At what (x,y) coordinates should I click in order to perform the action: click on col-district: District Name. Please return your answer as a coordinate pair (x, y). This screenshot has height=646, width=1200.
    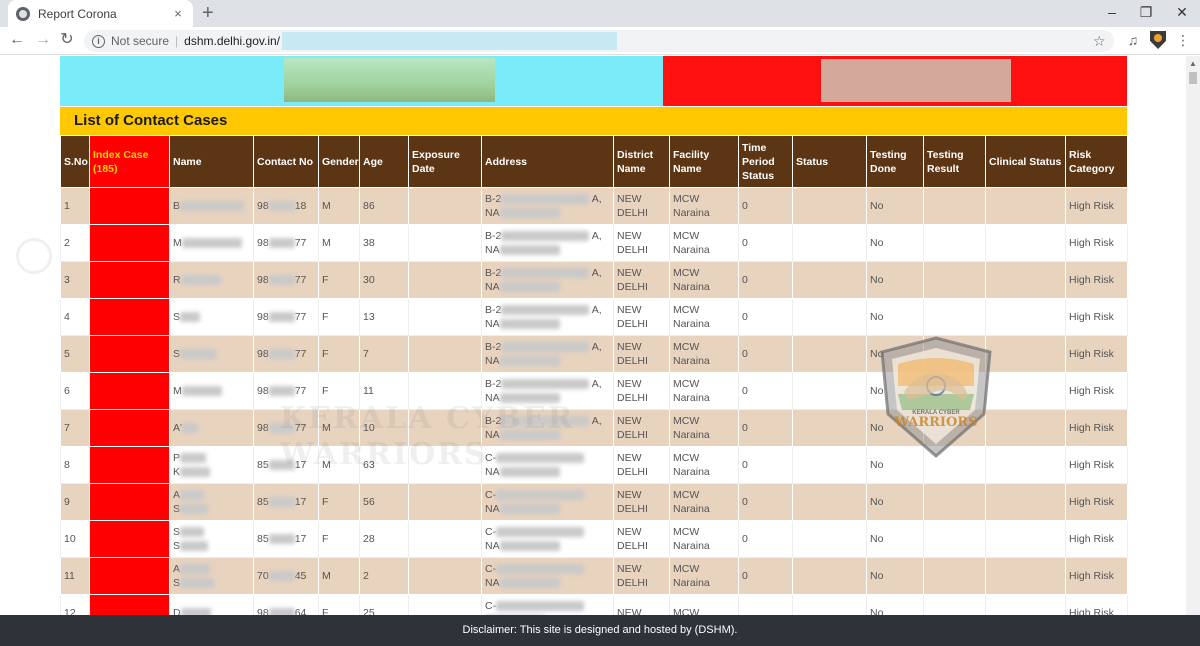
    Looking at the image, I should click on (641, 161).